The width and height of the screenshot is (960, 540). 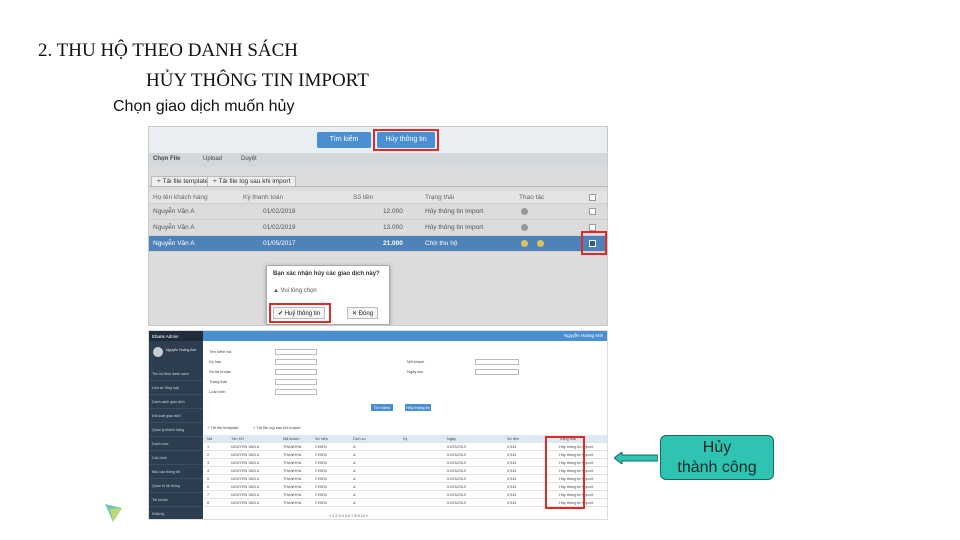 What do you see at coordinates (257, 80) in the screenshot?
I see `slide-subtitle: HỦY THÔNG TIN IMPORT` at bounding box center [257, 80].